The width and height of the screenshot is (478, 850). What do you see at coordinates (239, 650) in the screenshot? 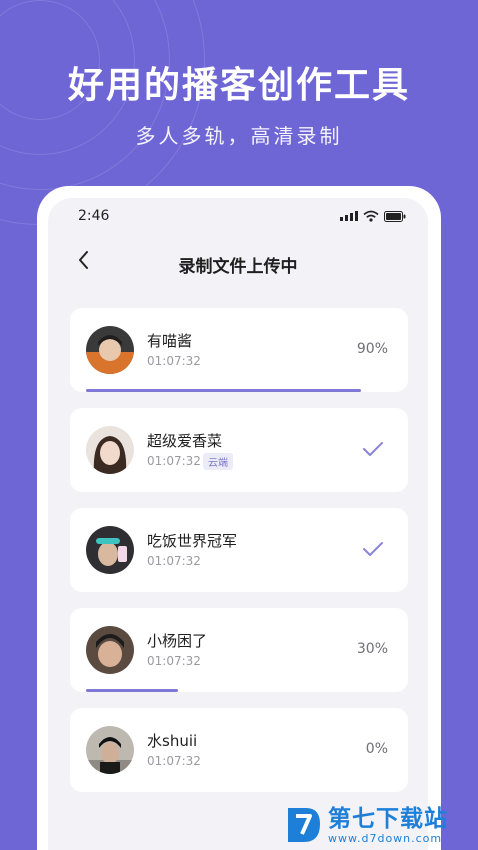
I see `upload-item-4: 小杨困了 01:07:32 30%` at bounding box center [239, 650].